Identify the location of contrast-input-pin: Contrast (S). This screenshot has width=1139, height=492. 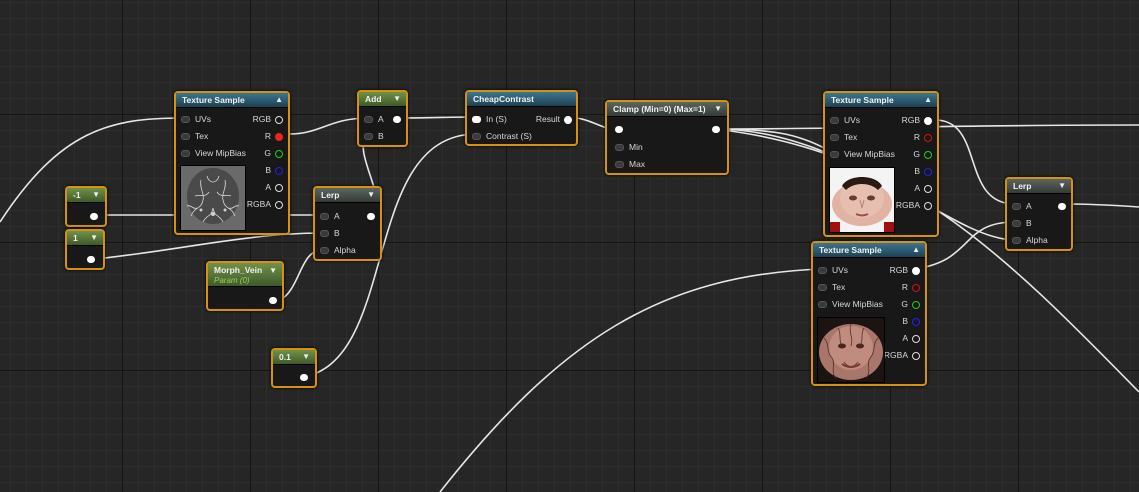
(502, 136).